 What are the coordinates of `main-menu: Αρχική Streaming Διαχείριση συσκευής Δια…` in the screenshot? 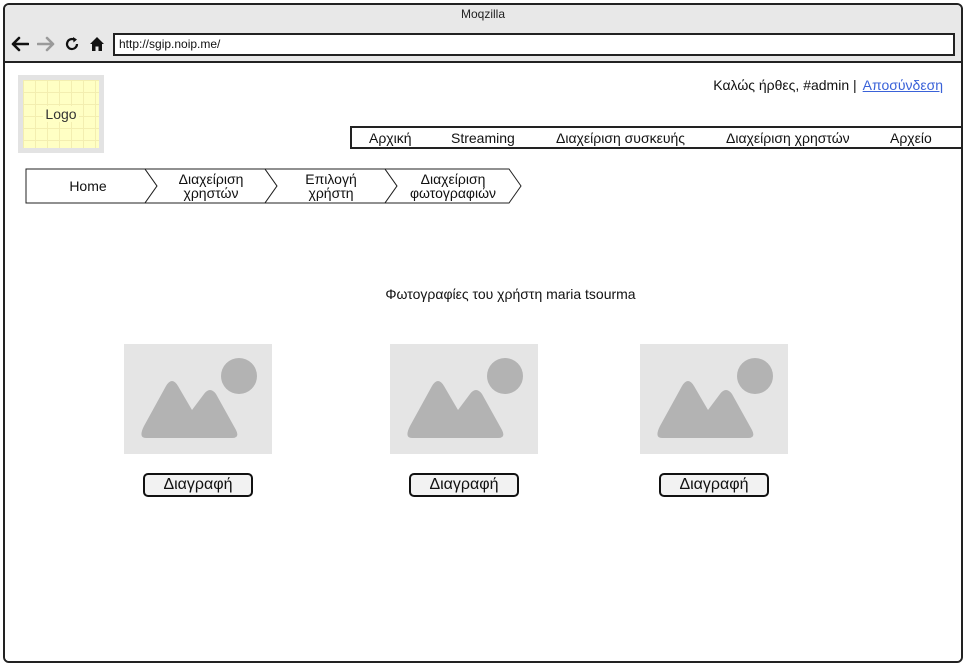 It's located at (655, 137).